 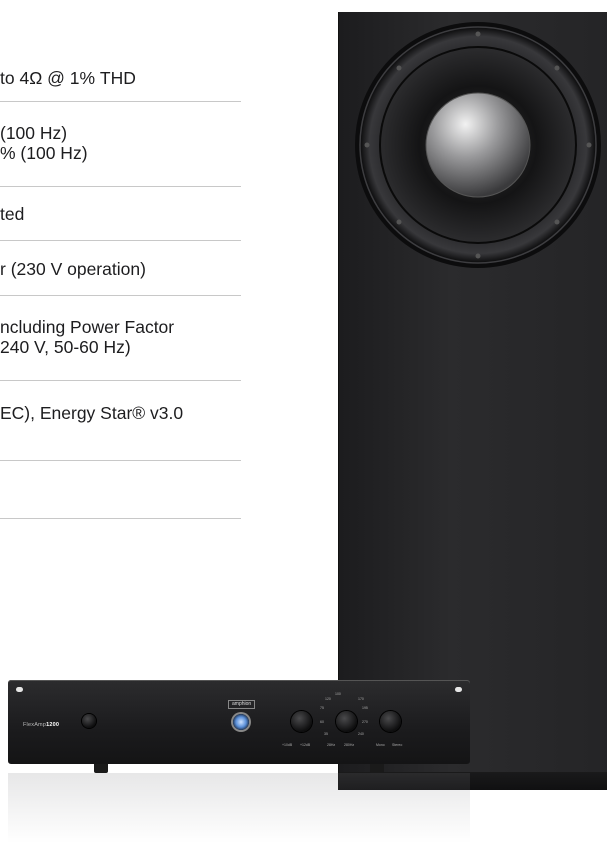 What do you see at coordinates (346, 721) in the screenshot?
I see `crossover-knob` at bounding box center [346, 721].